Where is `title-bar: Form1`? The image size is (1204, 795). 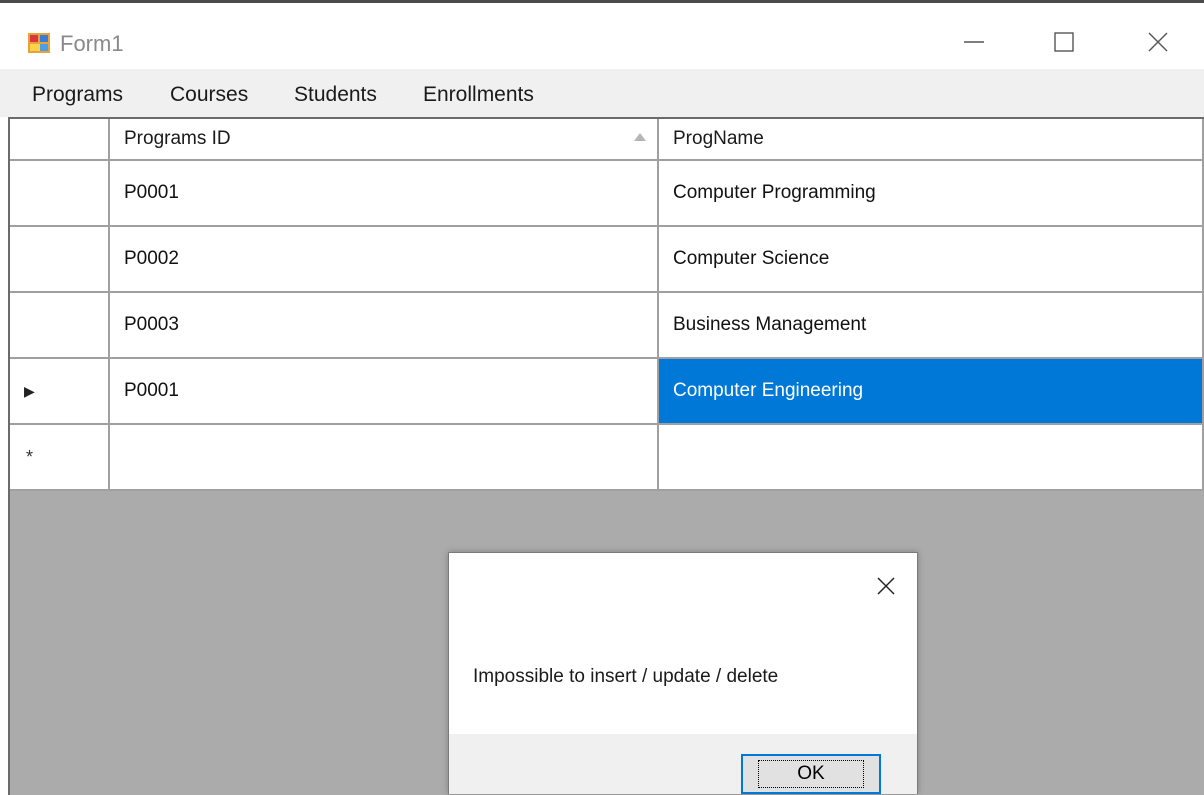
title-bar: Form1 is located at coordinates (602, 36).